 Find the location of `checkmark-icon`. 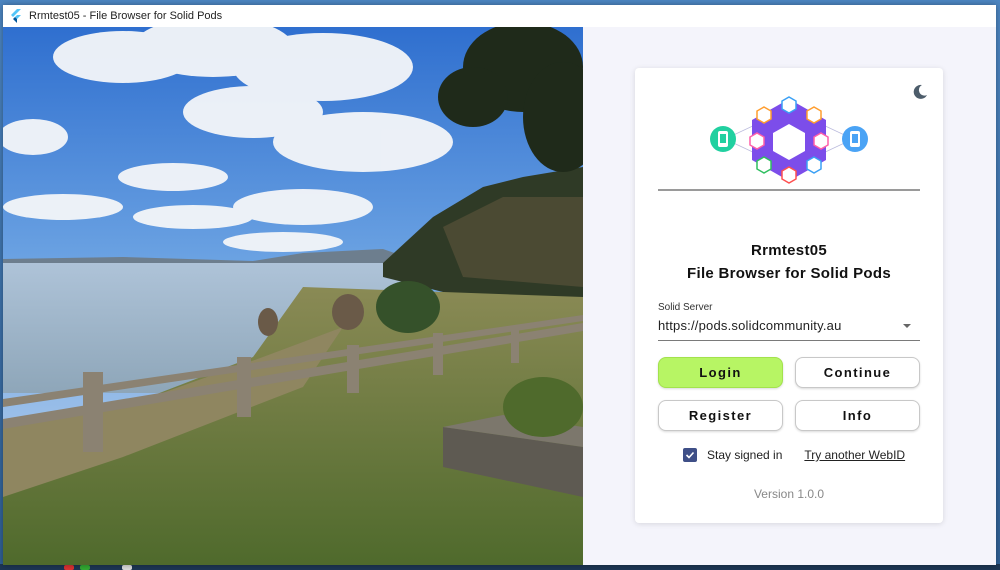

checkmark-icon is located at coordinates (690, 455).